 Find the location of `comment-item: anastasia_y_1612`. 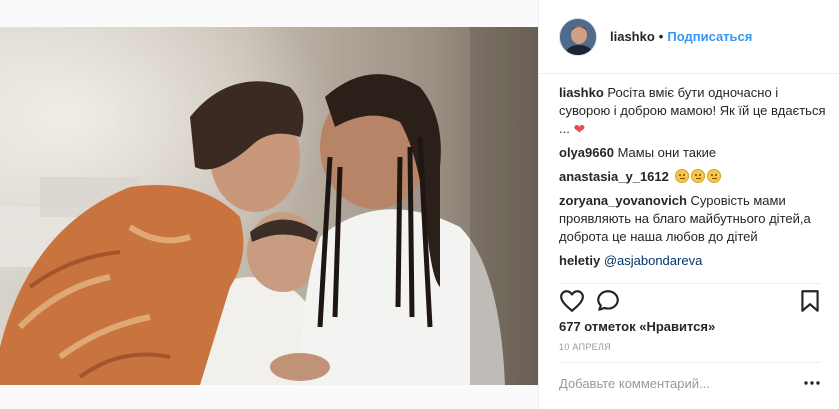

comment-item: anastasia_y_1612 is located at coordinates (693, 177).